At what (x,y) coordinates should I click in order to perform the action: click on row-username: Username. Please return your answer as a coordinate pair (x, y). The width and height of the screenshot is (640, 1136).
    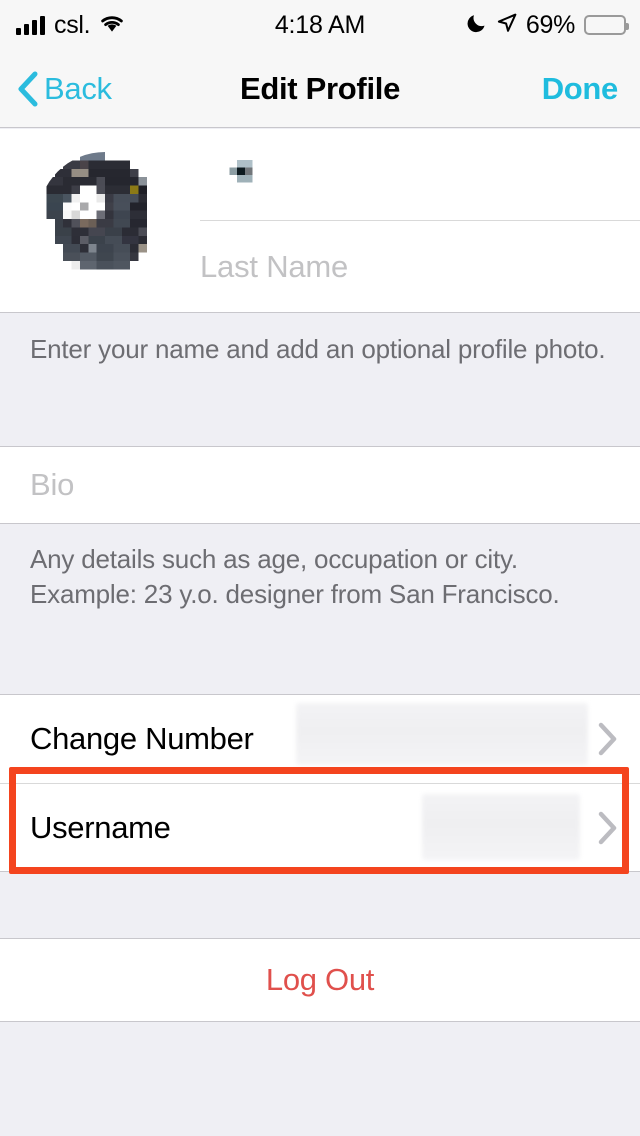
    Looking at the image, I should click on (320, 827).